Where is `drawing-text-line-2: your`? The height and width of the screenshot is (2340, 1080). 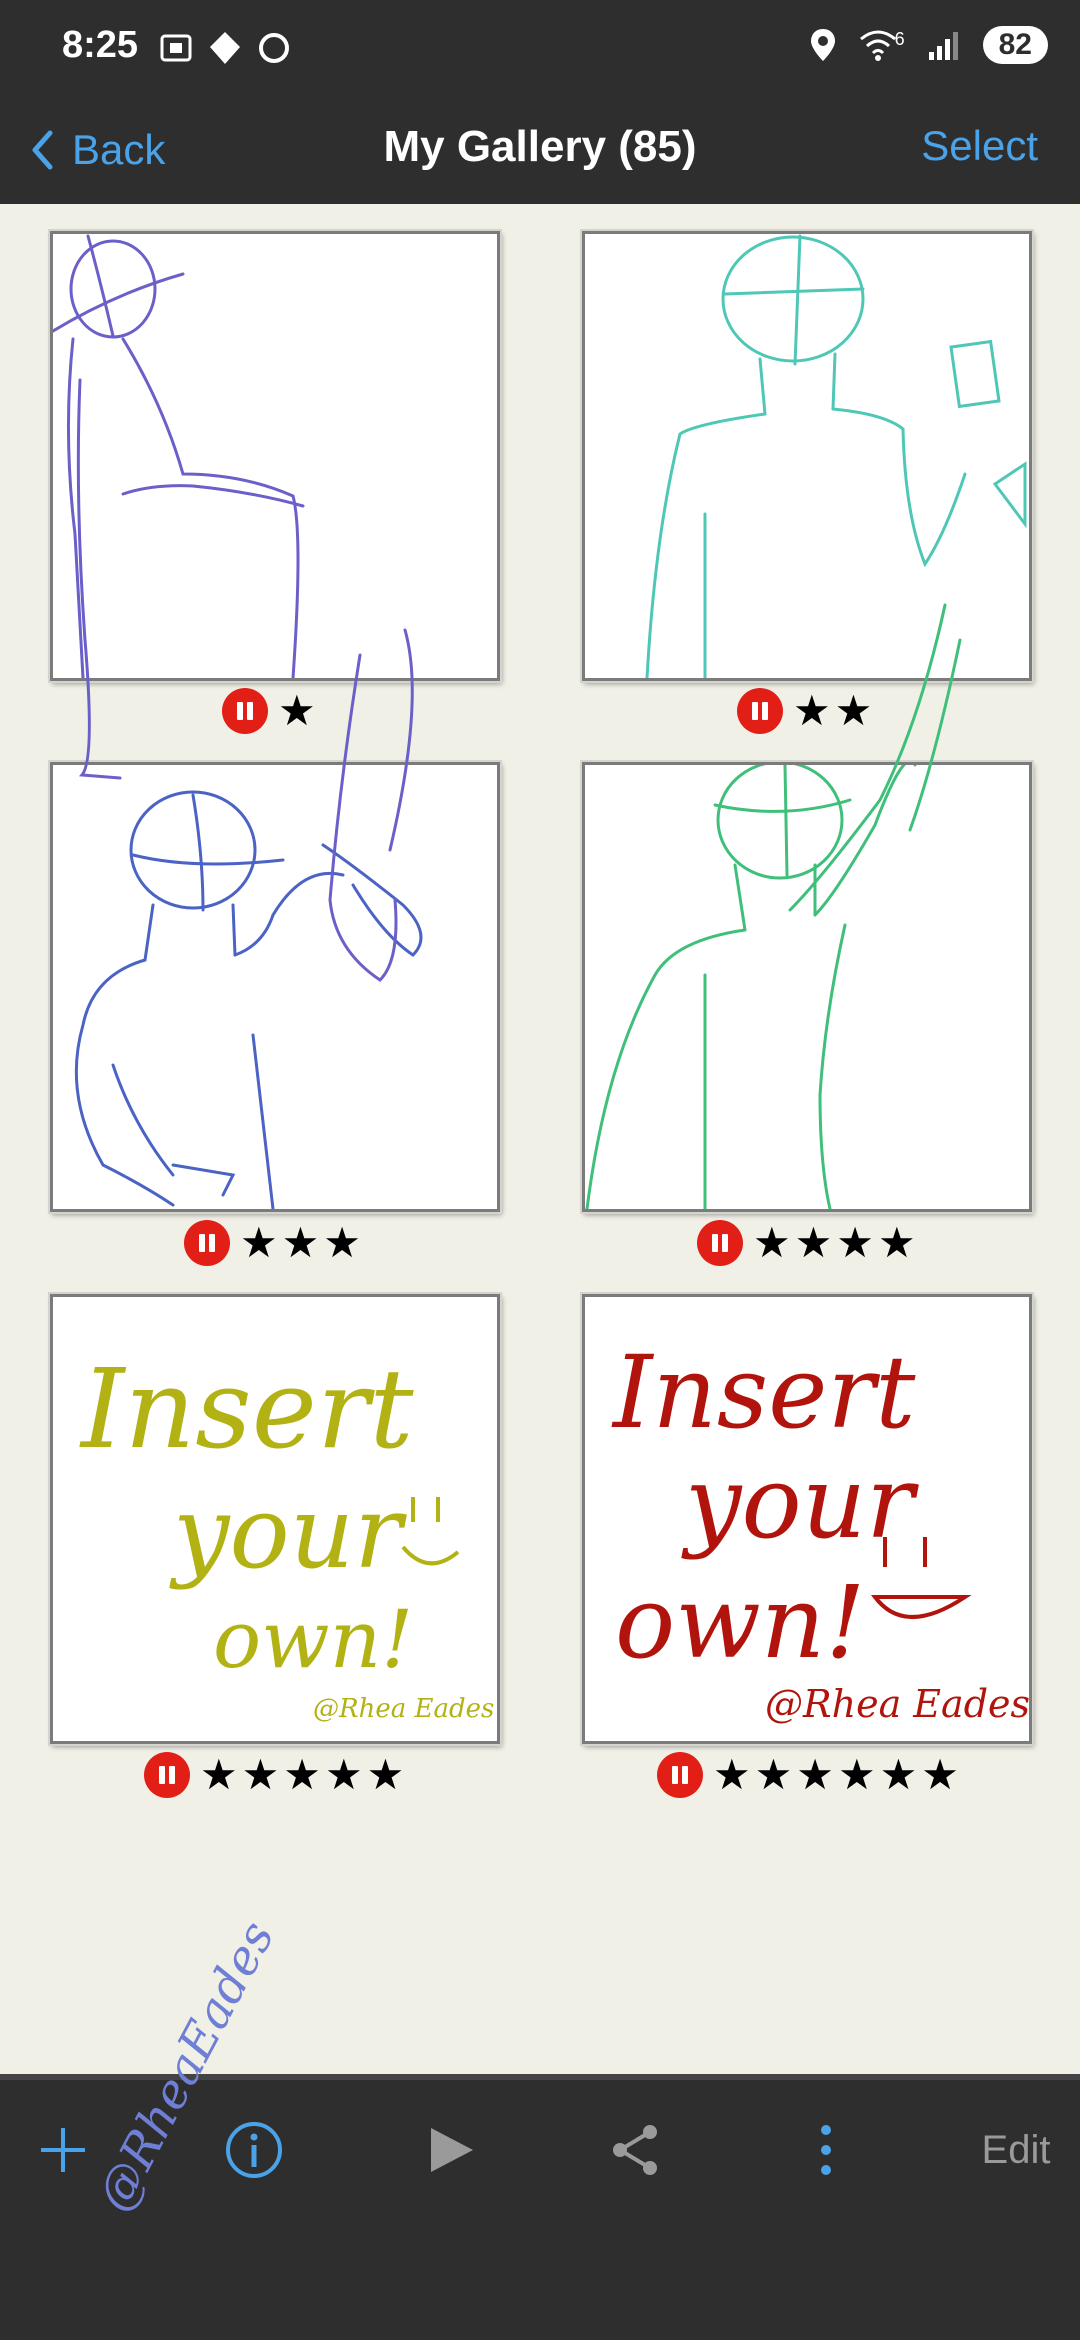
drawing-text-line-2: your is located at coordinates (288, 1532).